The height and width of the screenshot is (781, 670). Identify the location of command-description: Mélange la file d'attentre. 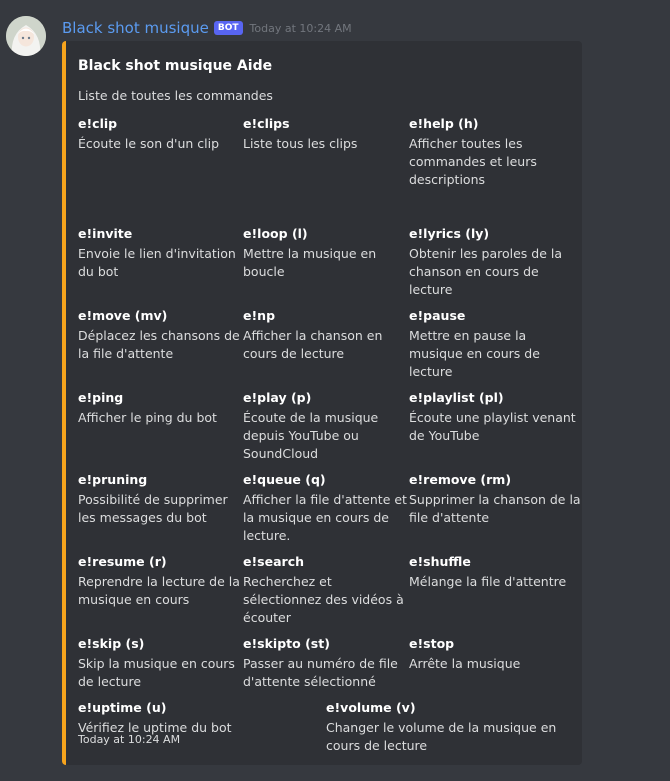
(488, 582).